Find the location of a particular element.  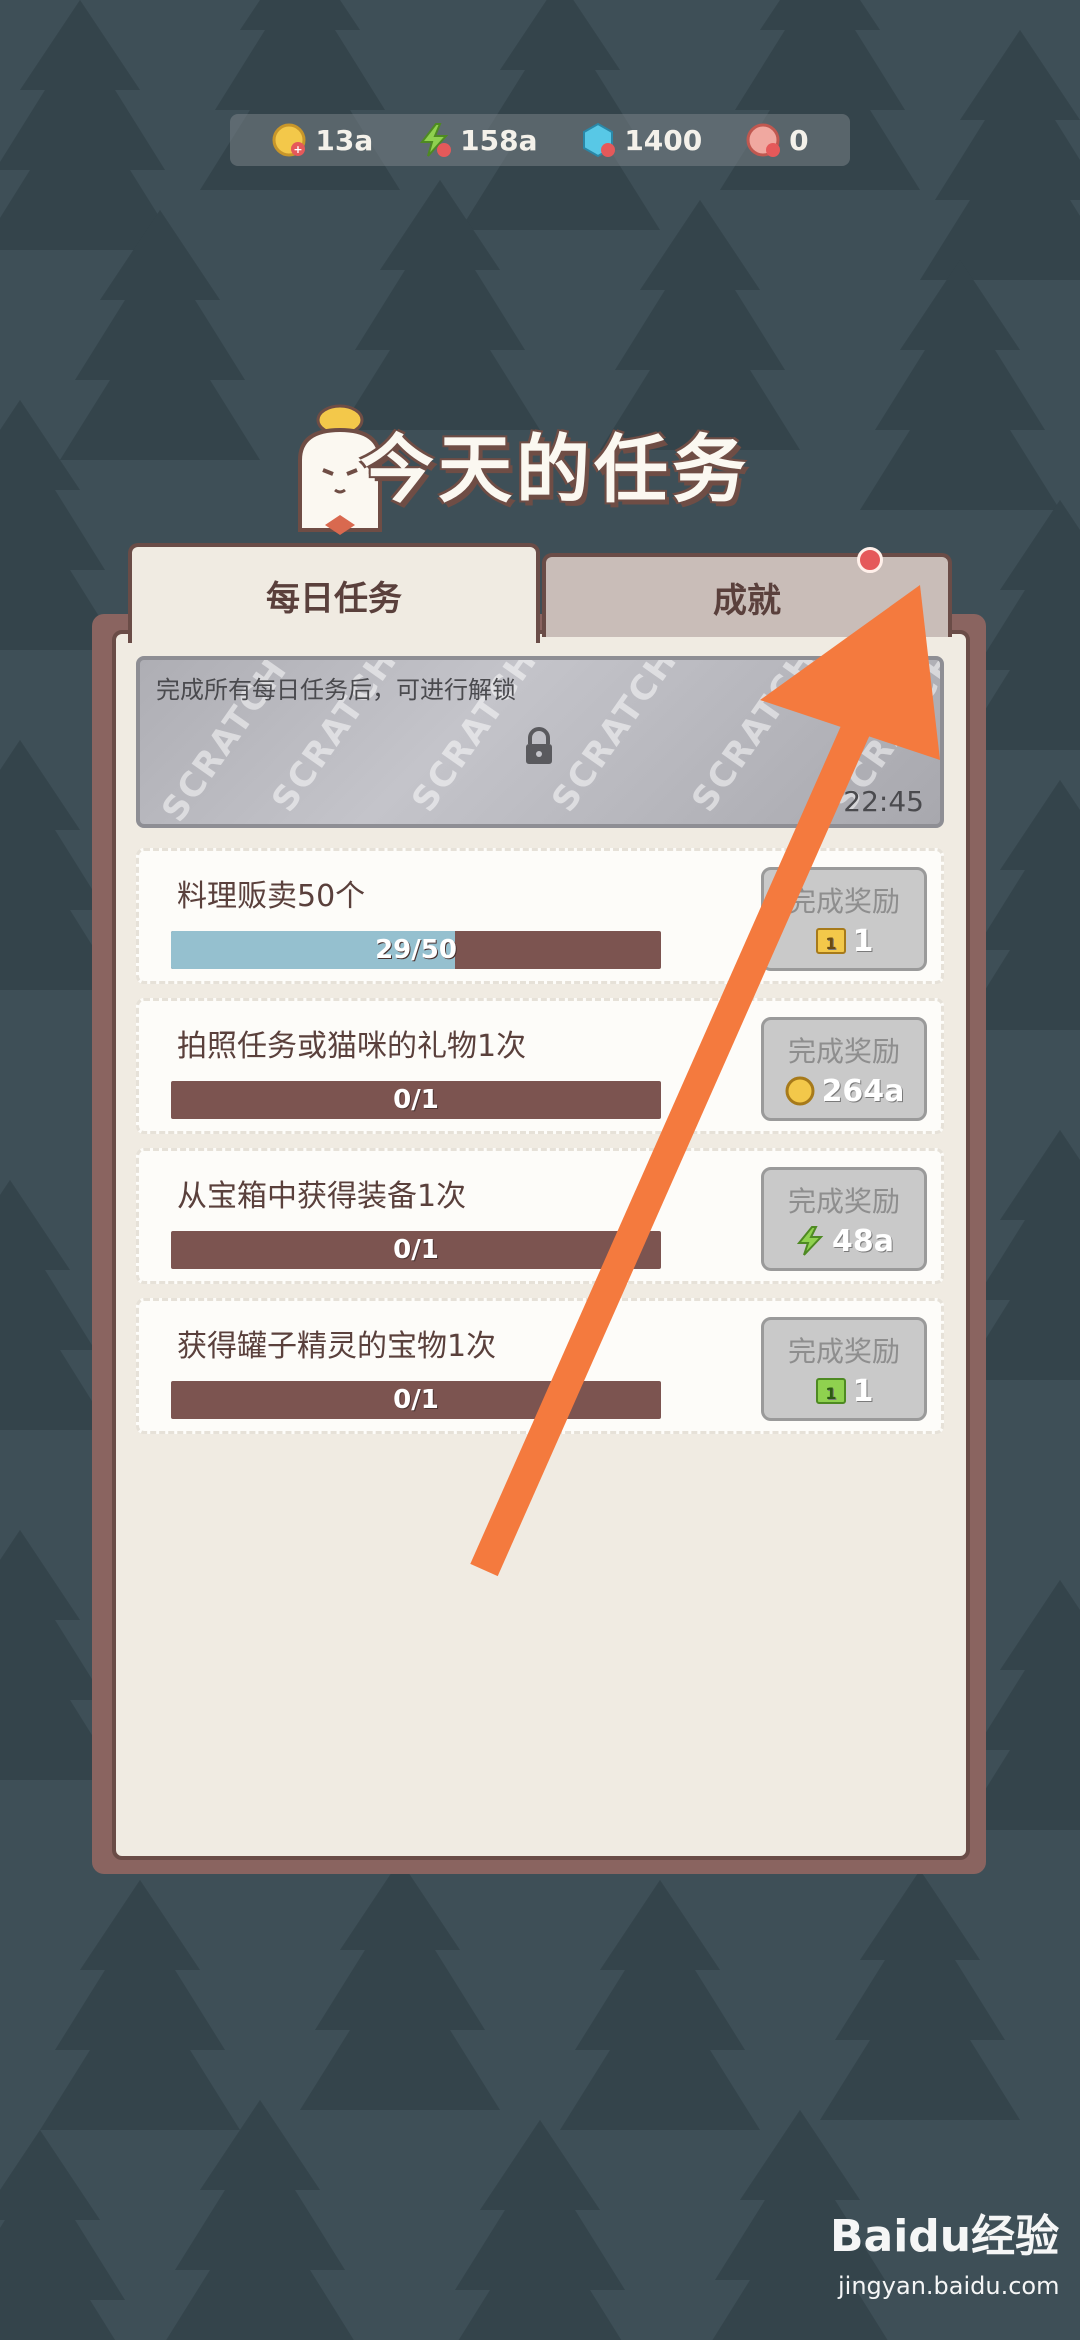

task-progress-text: 29/50 is located at coordinates (416, 950).